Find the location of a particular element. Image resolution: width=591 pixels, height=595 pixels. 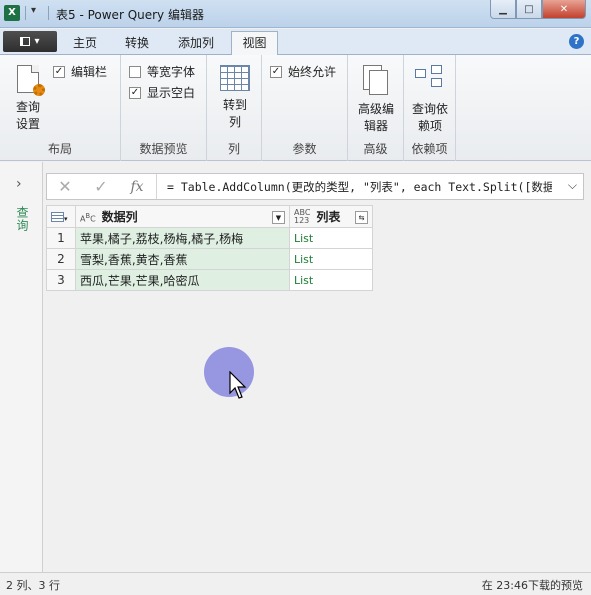

maximize-button: □ is located at coordinates (529, 9).